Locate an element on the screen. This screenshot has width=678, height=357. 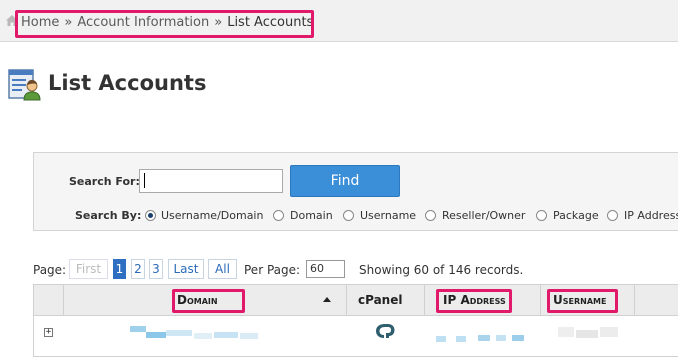
radio-domain is located at coordinates (278, 215).